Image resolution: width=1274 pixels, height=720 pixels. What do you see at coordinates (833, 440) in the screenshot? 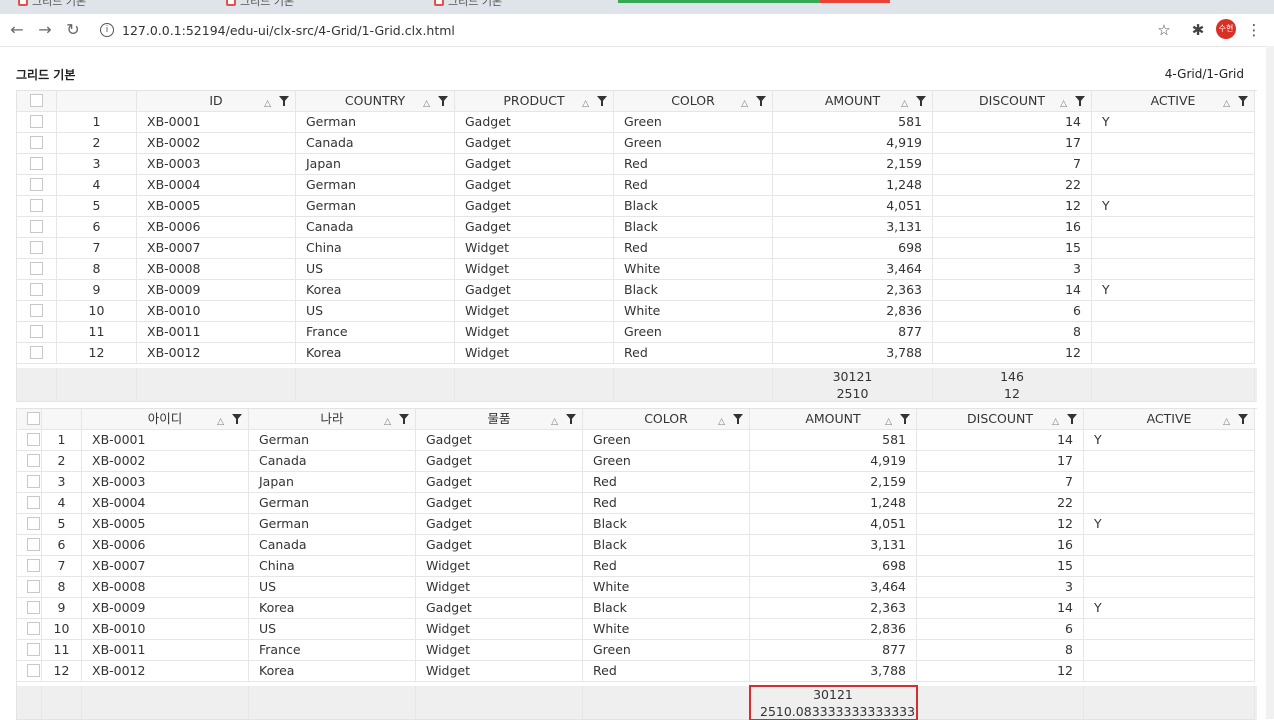
I see `cell-amount: 581` at bounding box center [833, 440].